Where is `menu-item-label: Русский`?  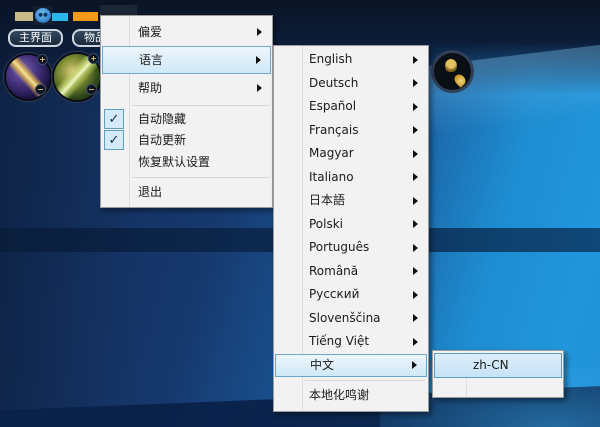 menu-item-label: Русский is located at coordinates (334, 294).